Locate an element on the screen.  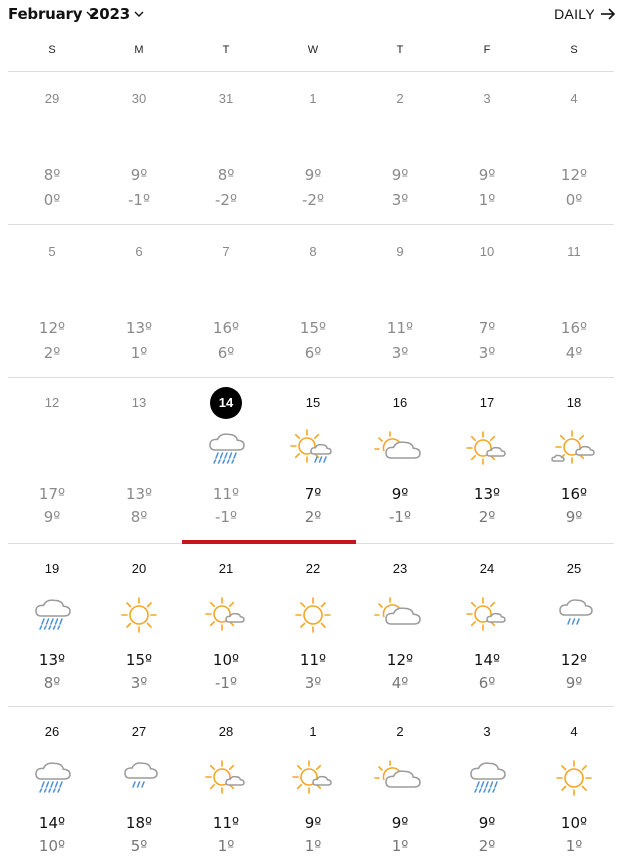
day-cell: 23 12º 4º is located at coordinates (400, 624).